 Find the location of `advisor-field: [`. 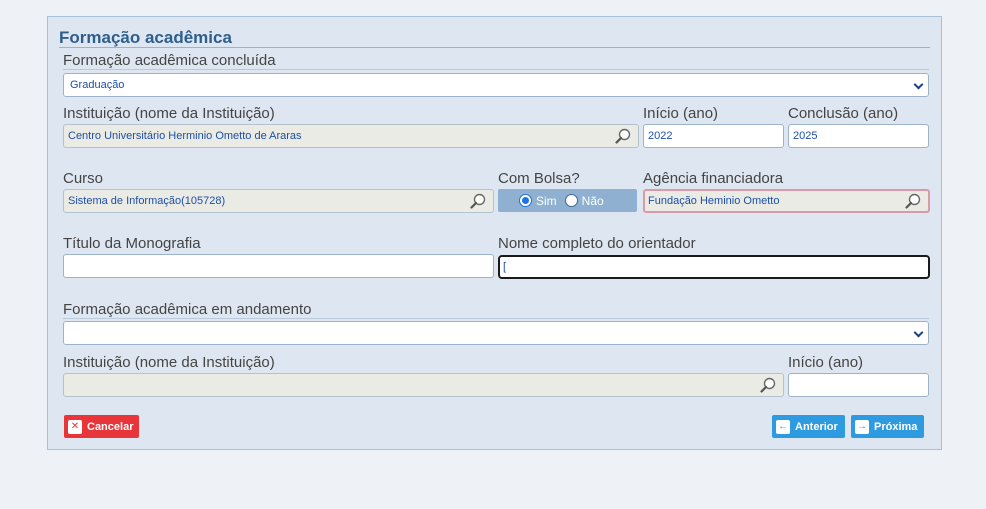

advisor-field: [ is located at coordinates (714, 267).